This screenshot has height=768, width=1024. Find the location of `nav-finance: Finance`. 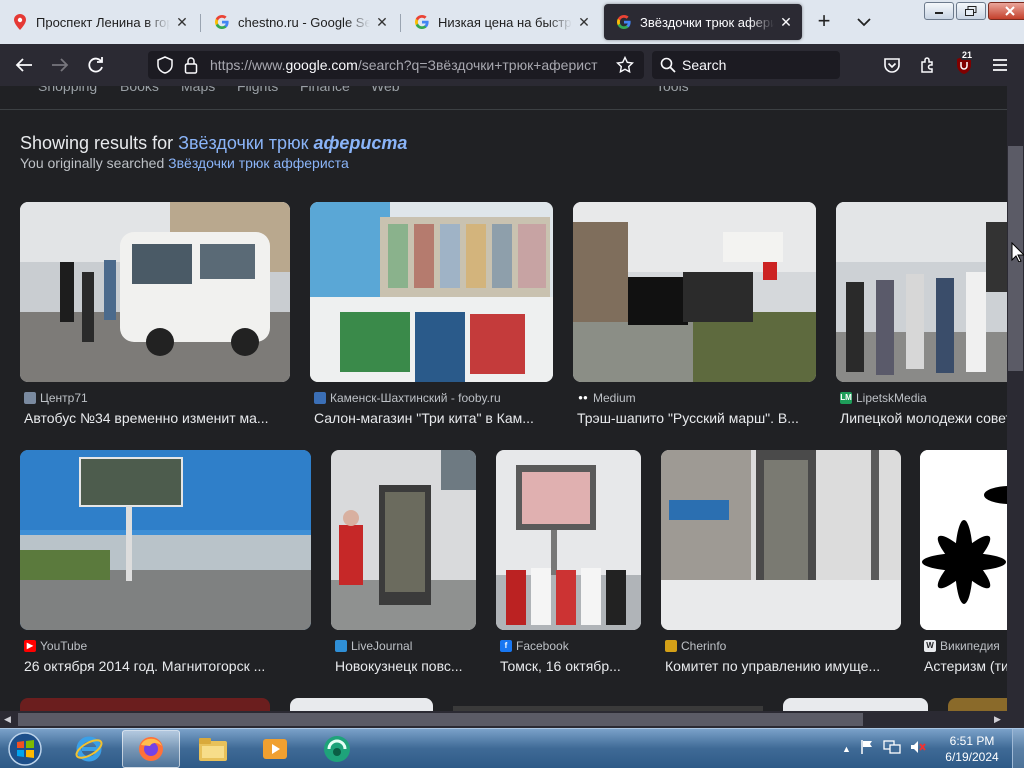

nav-finance: Finance is located at coordinates (325, 90).